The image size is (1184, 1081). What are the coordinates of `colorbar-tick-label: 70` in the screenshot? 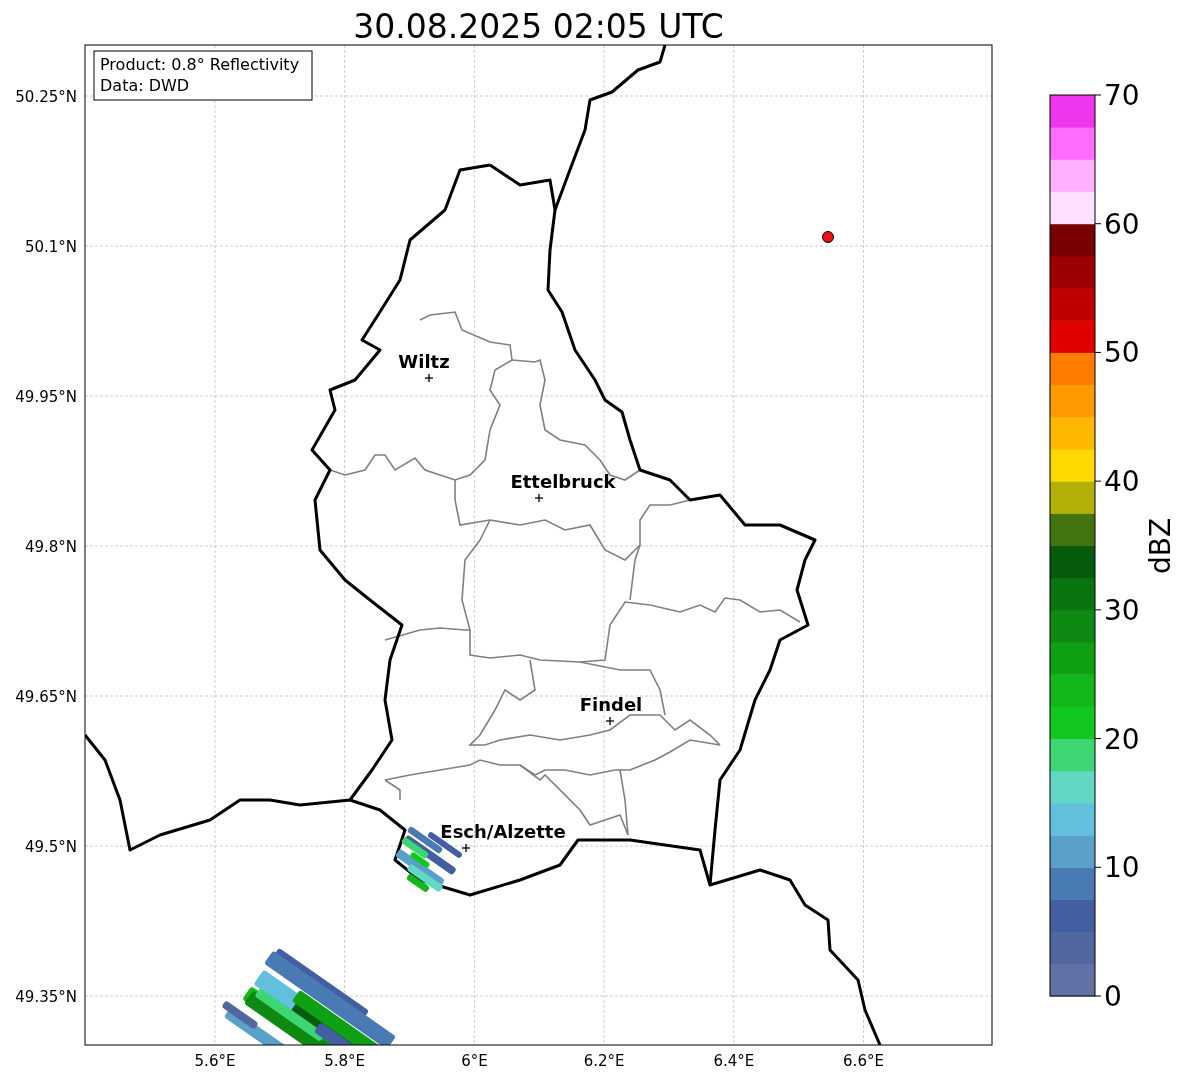 It's located at (1122, 95).